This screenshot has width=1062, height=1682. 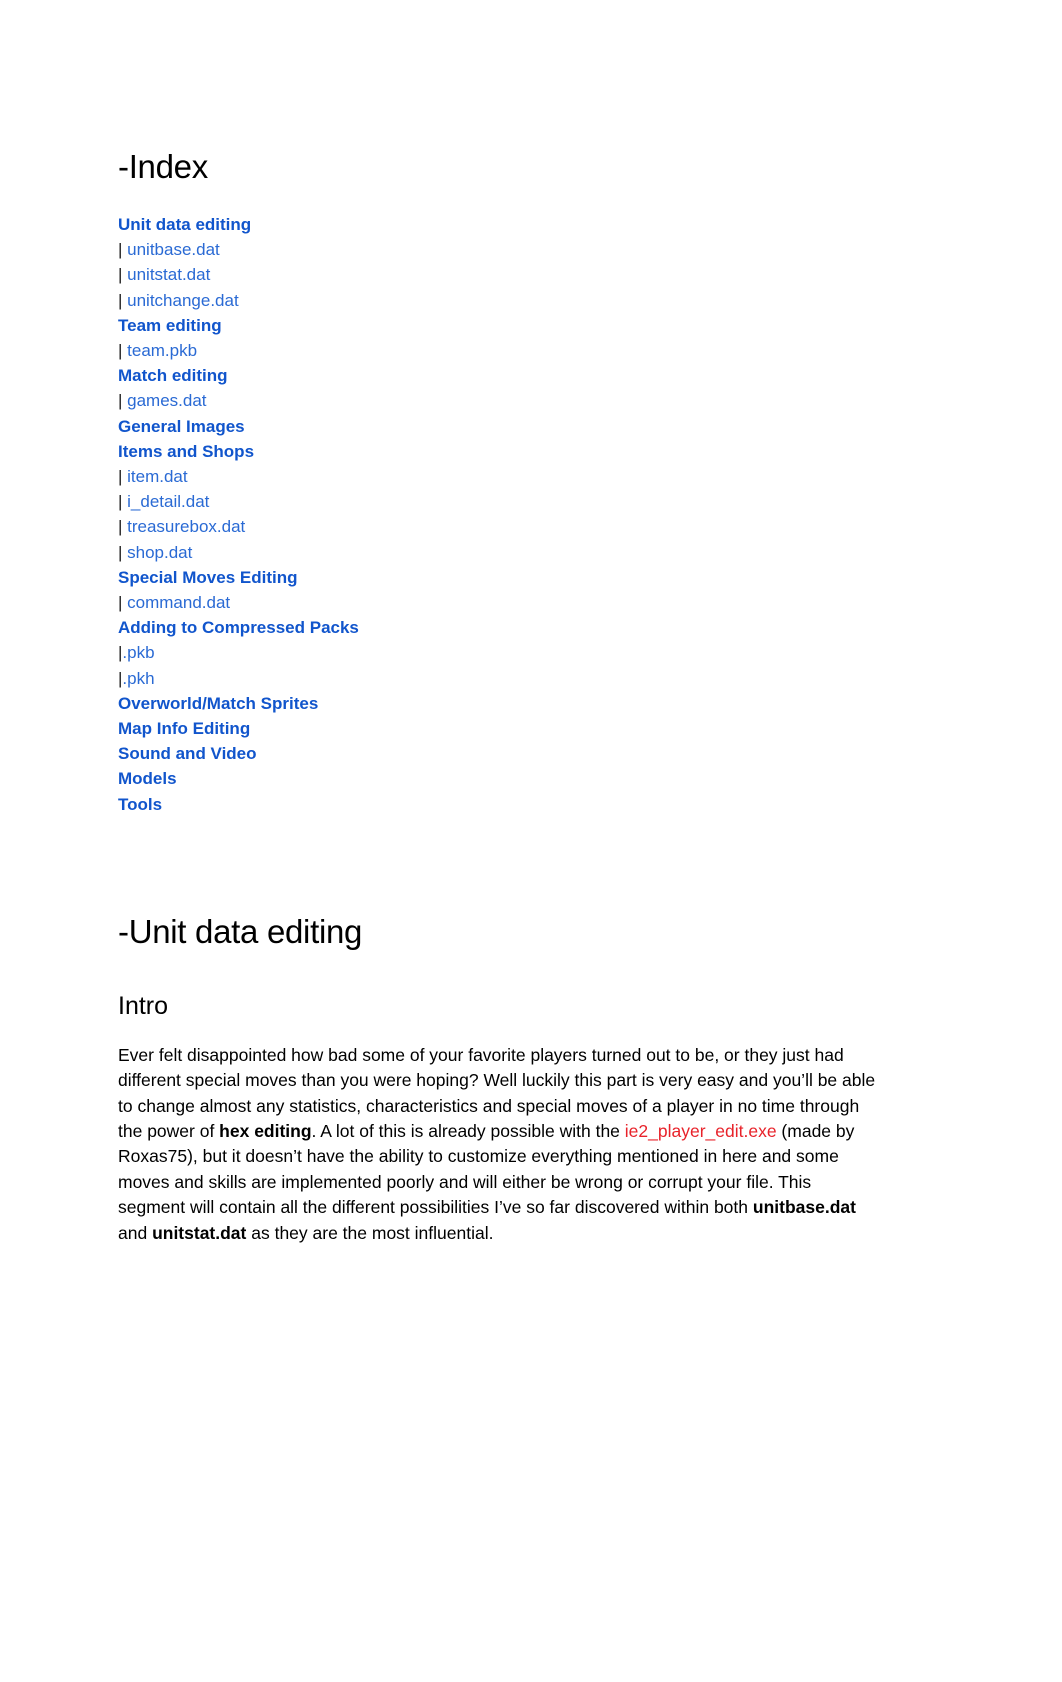 What do you see at coordinates (168, 501) in the screenshot?
I see `index-link: i_detail.dat` at bounding box center [168, 501].